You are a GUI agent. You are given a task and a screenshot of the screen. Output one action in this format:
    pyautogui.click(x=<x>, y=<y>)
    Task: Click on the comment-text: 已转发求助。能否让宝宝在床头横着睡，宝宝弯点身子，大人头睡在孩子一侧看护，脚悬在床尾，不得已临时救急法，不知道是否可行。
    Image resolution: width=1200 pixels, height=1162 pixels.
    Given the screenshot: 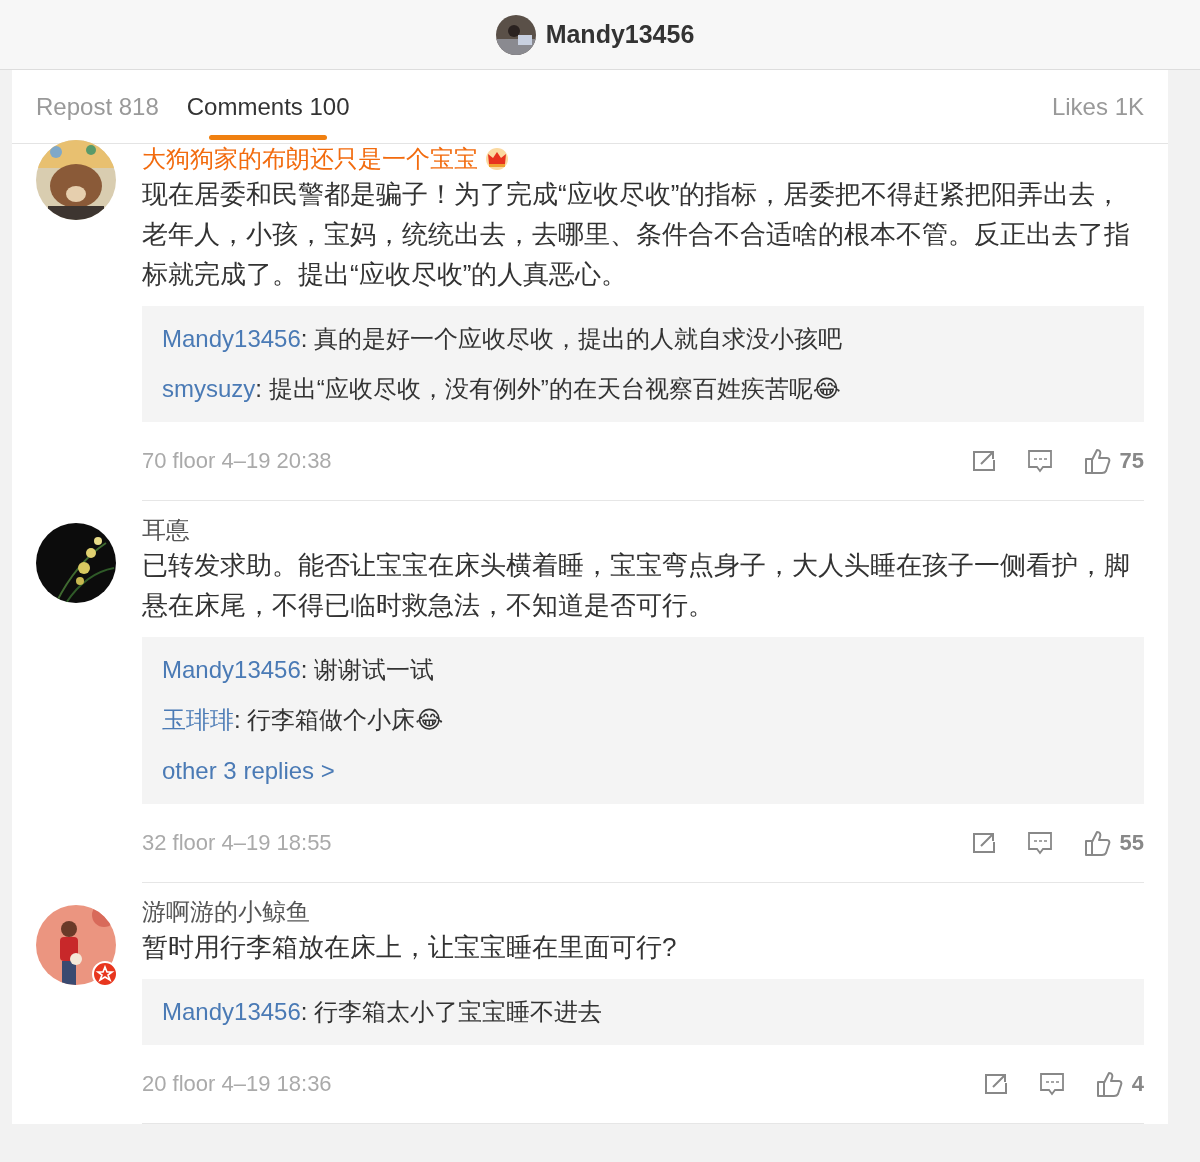 What is the action you would take?
    pyautogui.click(x=636, y=585)
    